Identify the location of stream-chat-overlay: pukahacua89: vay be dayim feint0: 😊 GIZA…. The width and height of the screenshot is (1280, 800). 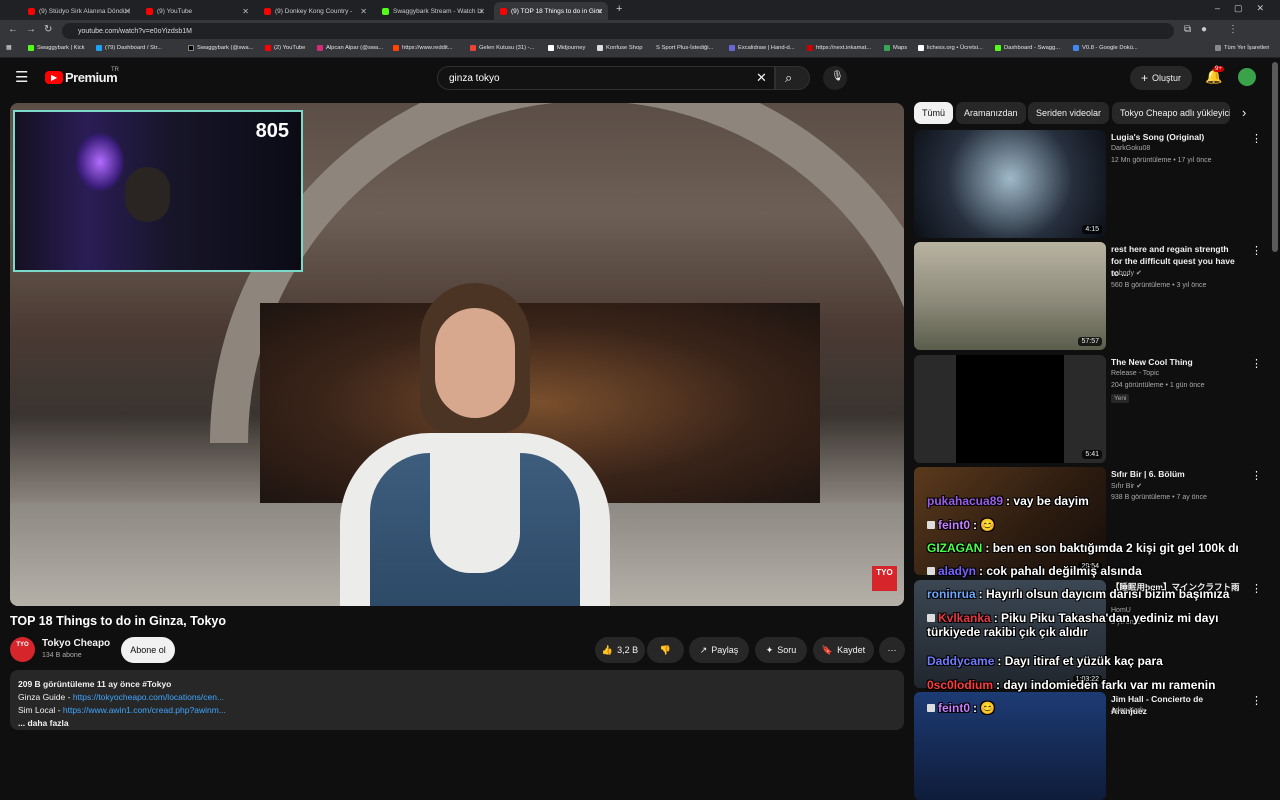
(1099, 605).